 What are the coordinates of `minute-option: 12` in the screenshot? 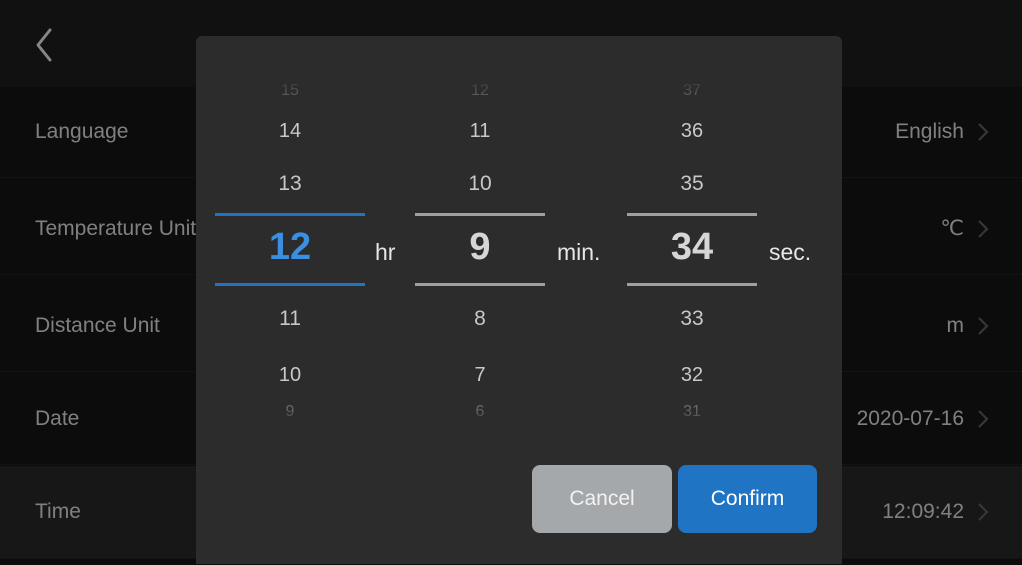 It's located at (480, 91).